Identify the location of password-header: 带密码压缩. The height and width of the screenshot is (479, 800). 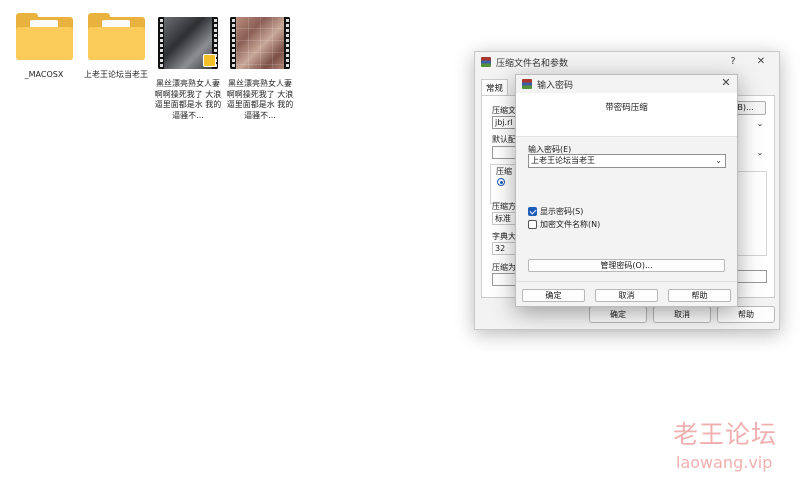
(626, 115).